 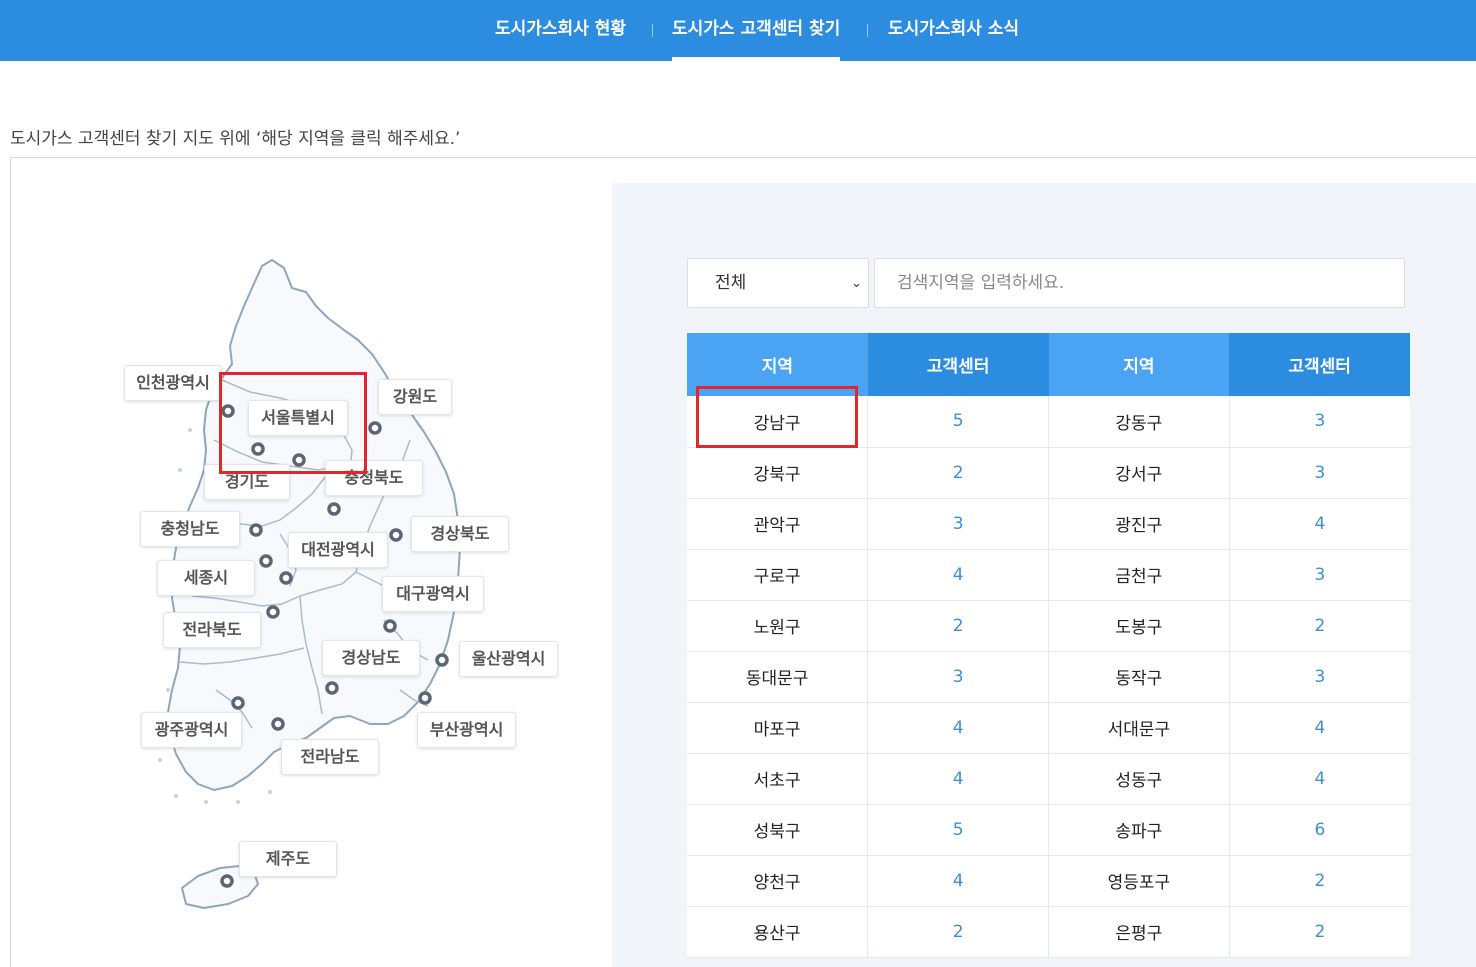 I want to click on table-row: 구로구 4 금천구 3, so click(x=1048, y=575).